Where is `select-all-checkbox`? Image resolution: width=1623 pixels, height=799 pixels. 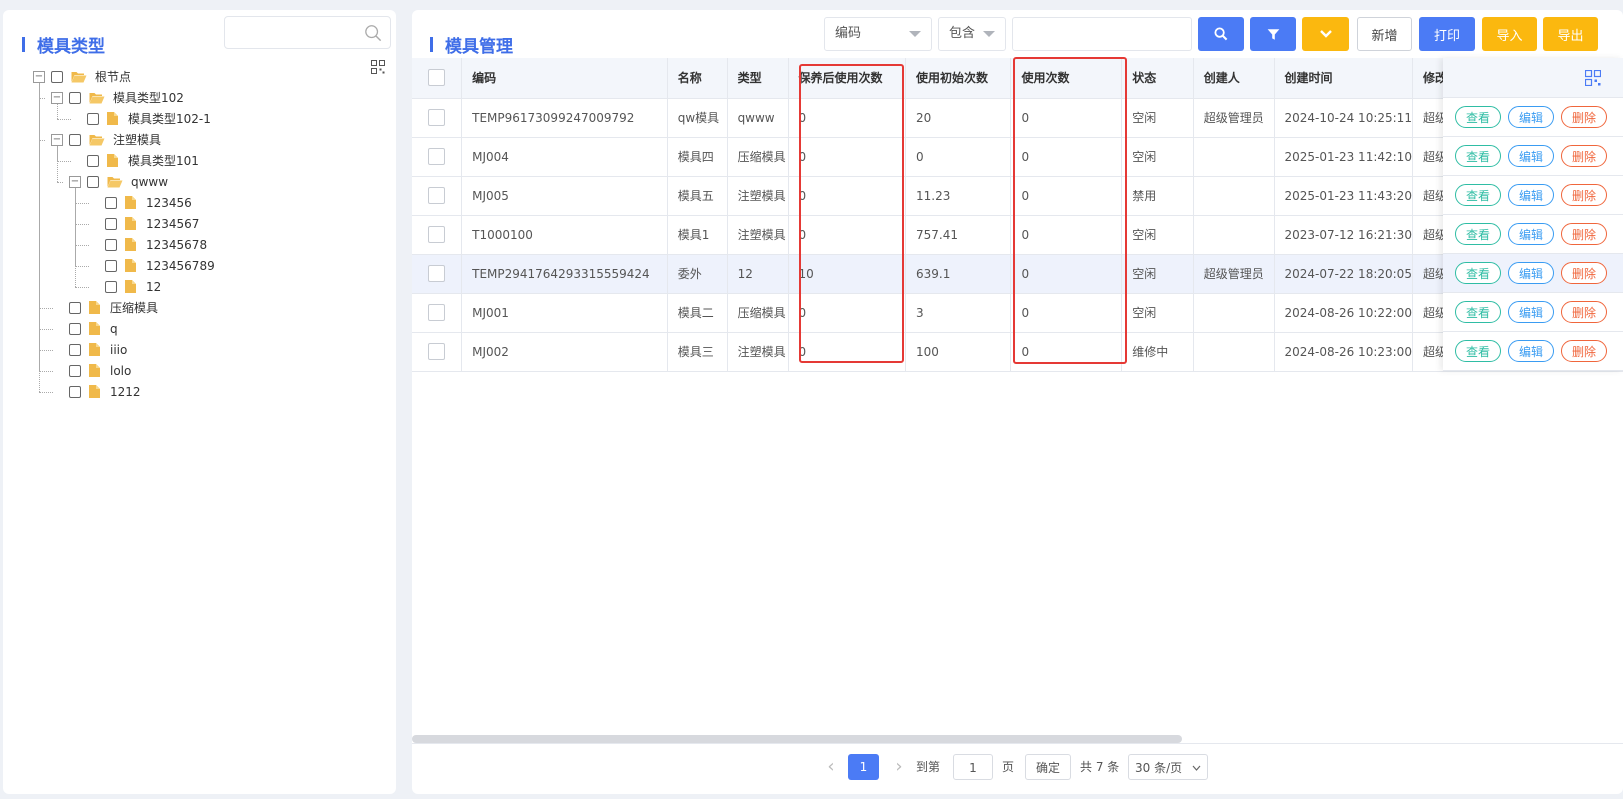
select-all-checkbox is located at coordinates (436, 78).